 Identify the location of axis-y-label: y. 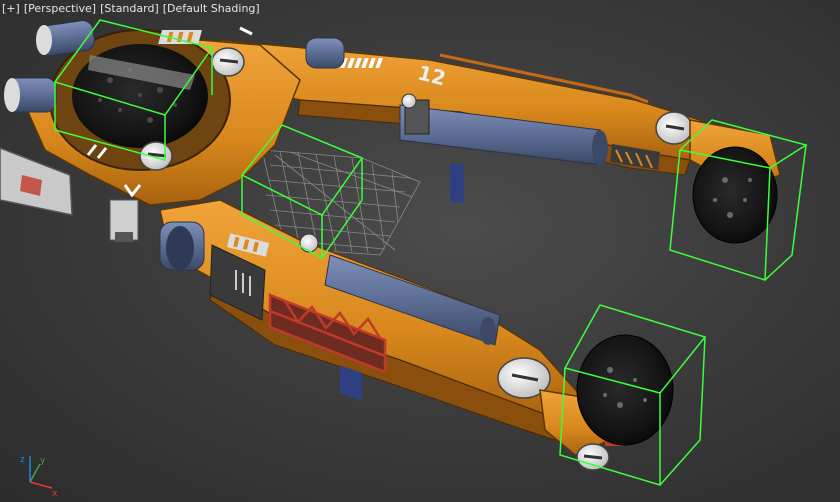
(43, 461).